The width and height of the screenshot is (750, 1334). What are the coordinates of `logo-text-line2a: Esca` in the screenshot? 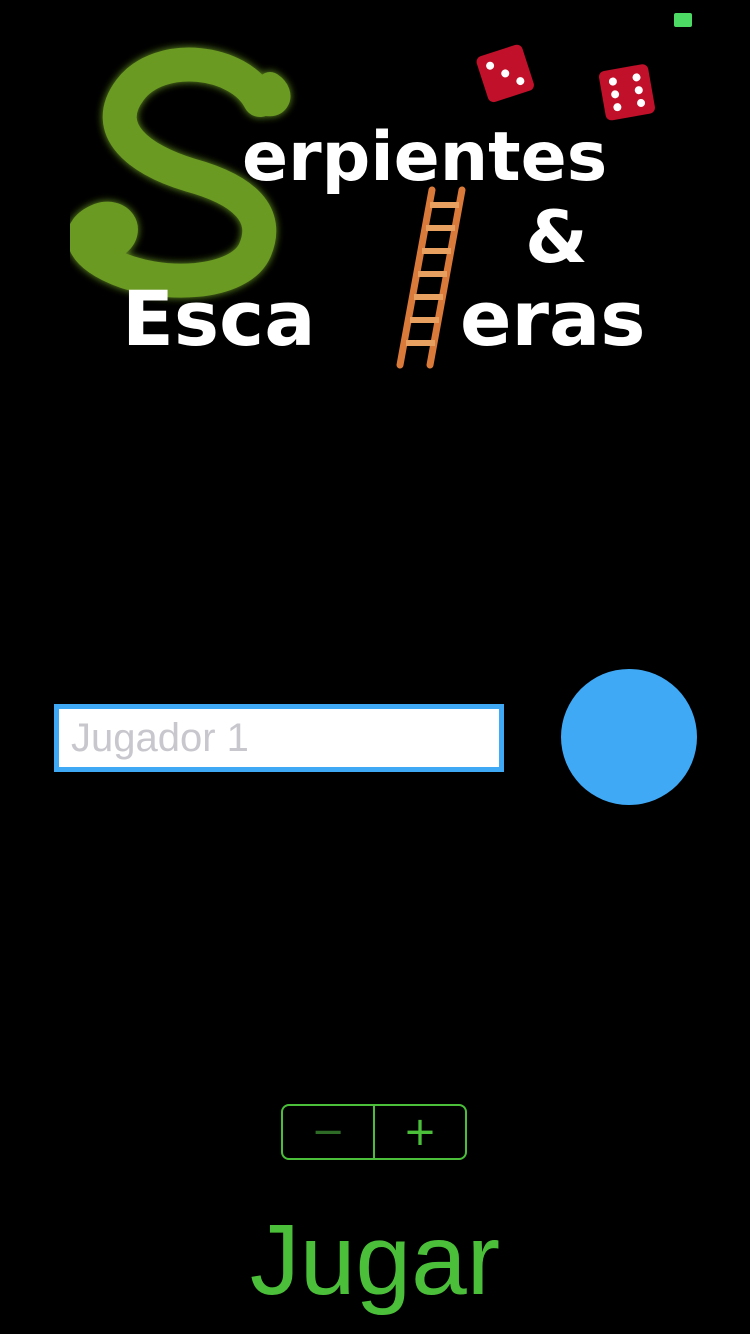 It's located at (219, 318).